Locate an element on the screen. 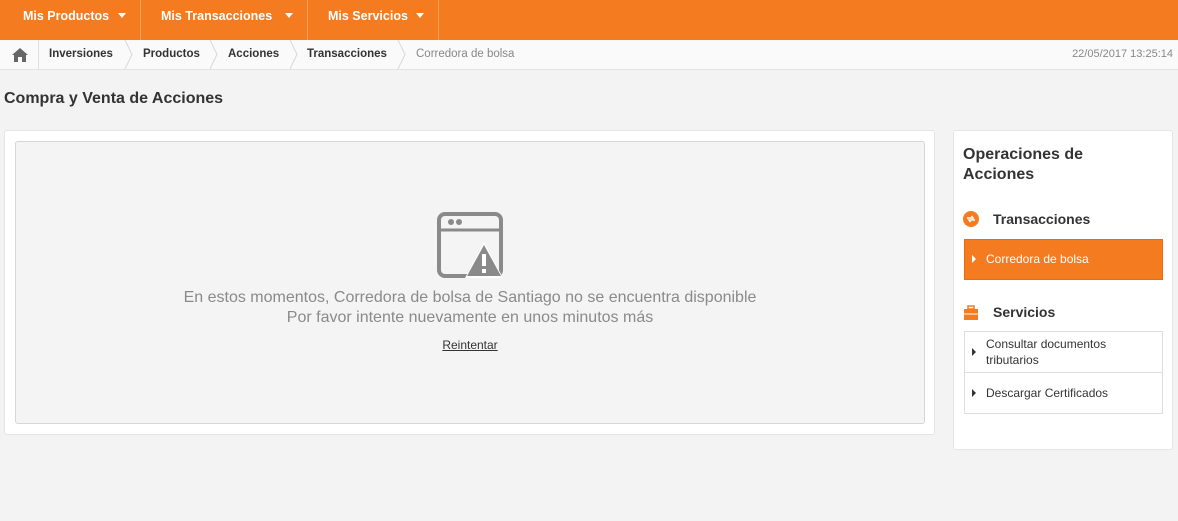 The height and width of the screenshot is (521, 1178). sidebar-item-corredora-de-bolsa: Corredora de bolsa is located at coordinates (1063, 259).